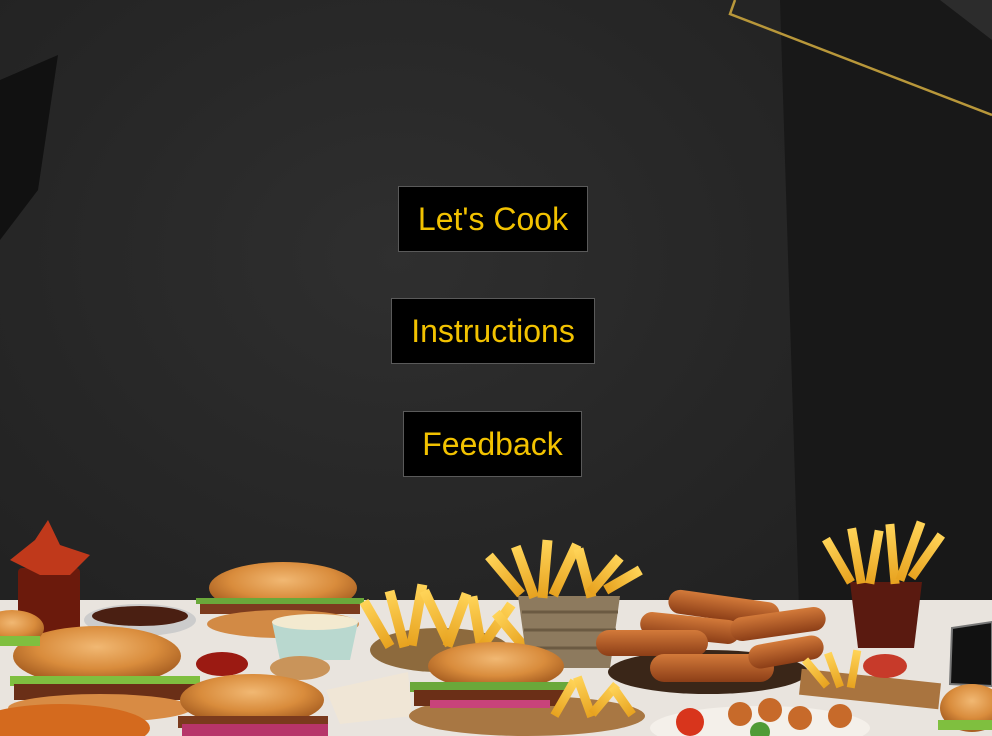 The height and width of the screenshot is (736, 992). Describe the element at coordinates (493, 331) in the screenshot. I see `instructions-button: Instructions` at that location.